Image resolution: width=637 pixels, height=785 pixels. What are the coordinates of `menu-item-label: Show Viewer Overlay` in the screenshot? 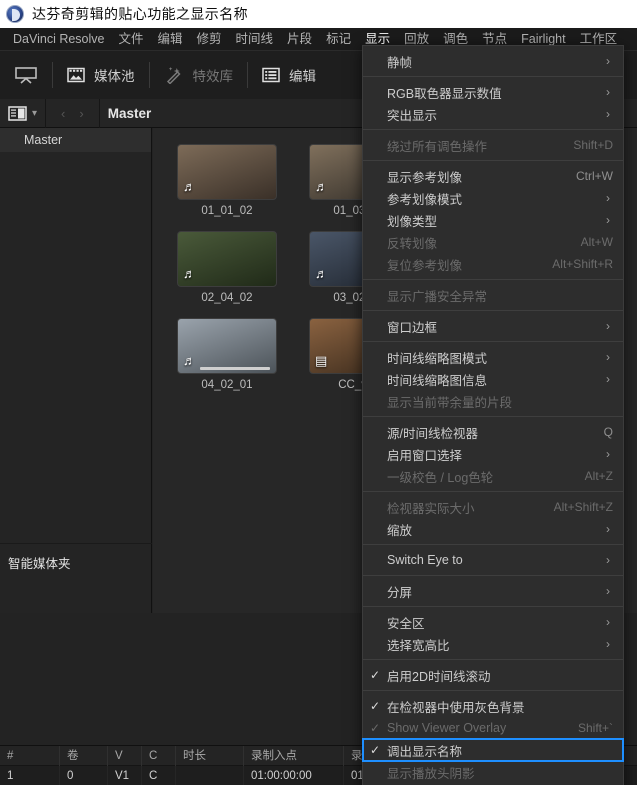 It's located at (447, 728).